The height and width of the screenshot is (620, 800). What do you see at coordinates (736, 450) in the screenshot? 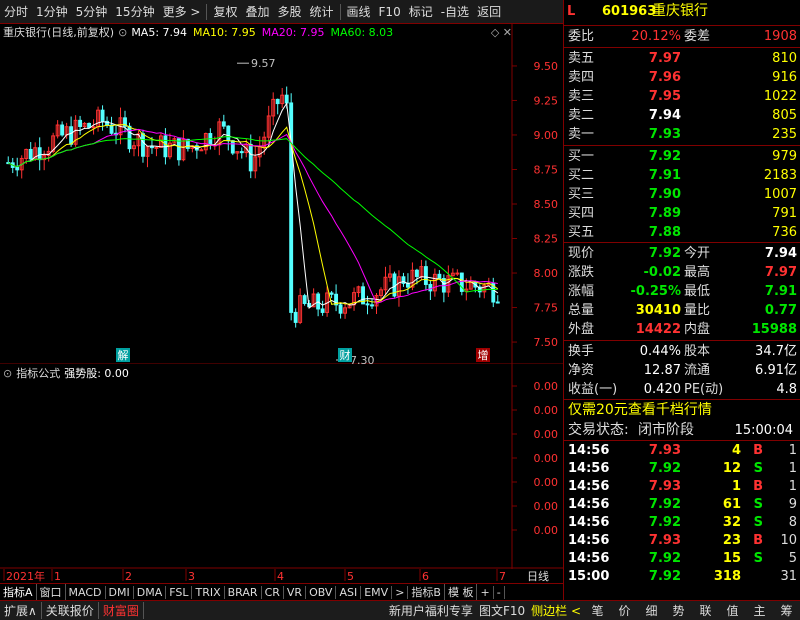
I see `tick-volume: 4` at bounding box center [736, 450].